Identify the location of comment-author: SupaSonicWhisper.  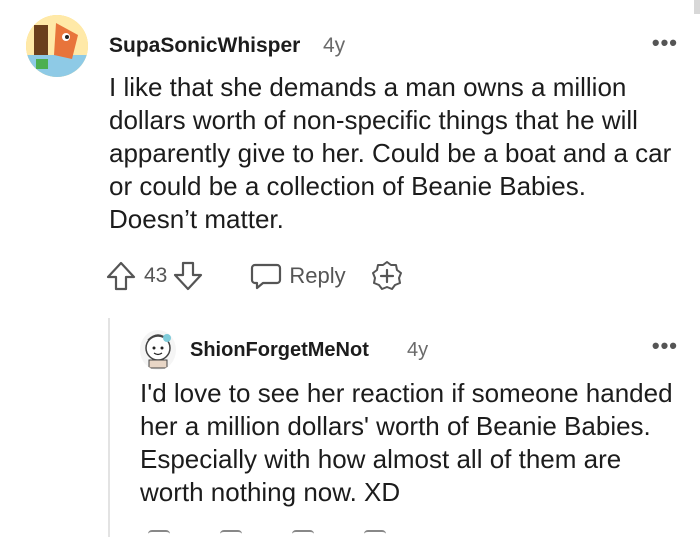
(204, 46).